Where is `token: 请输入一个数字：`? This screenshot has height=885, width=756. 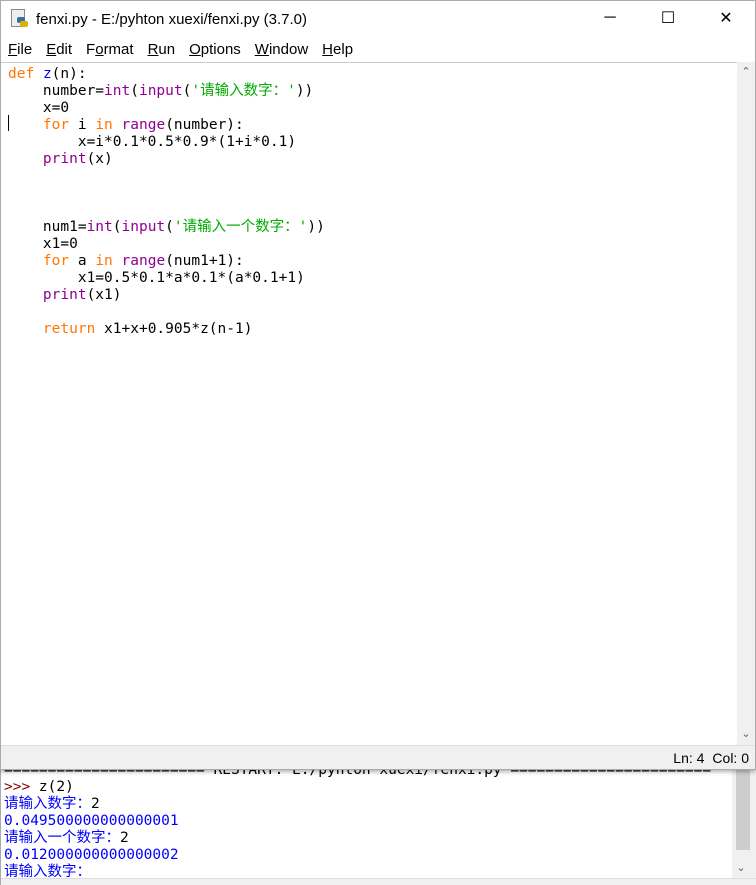
token: 请输入一个数字： is located at coordinates (62, 838).